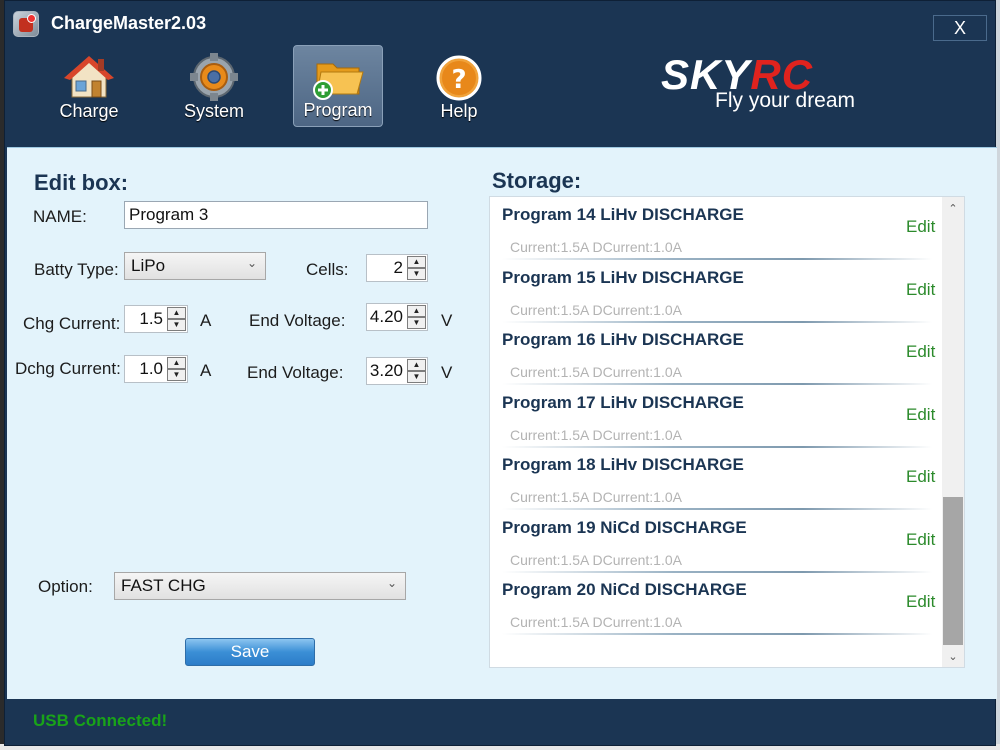  I want to click on toolbar-help-button: ? Help, so click(459, 86).